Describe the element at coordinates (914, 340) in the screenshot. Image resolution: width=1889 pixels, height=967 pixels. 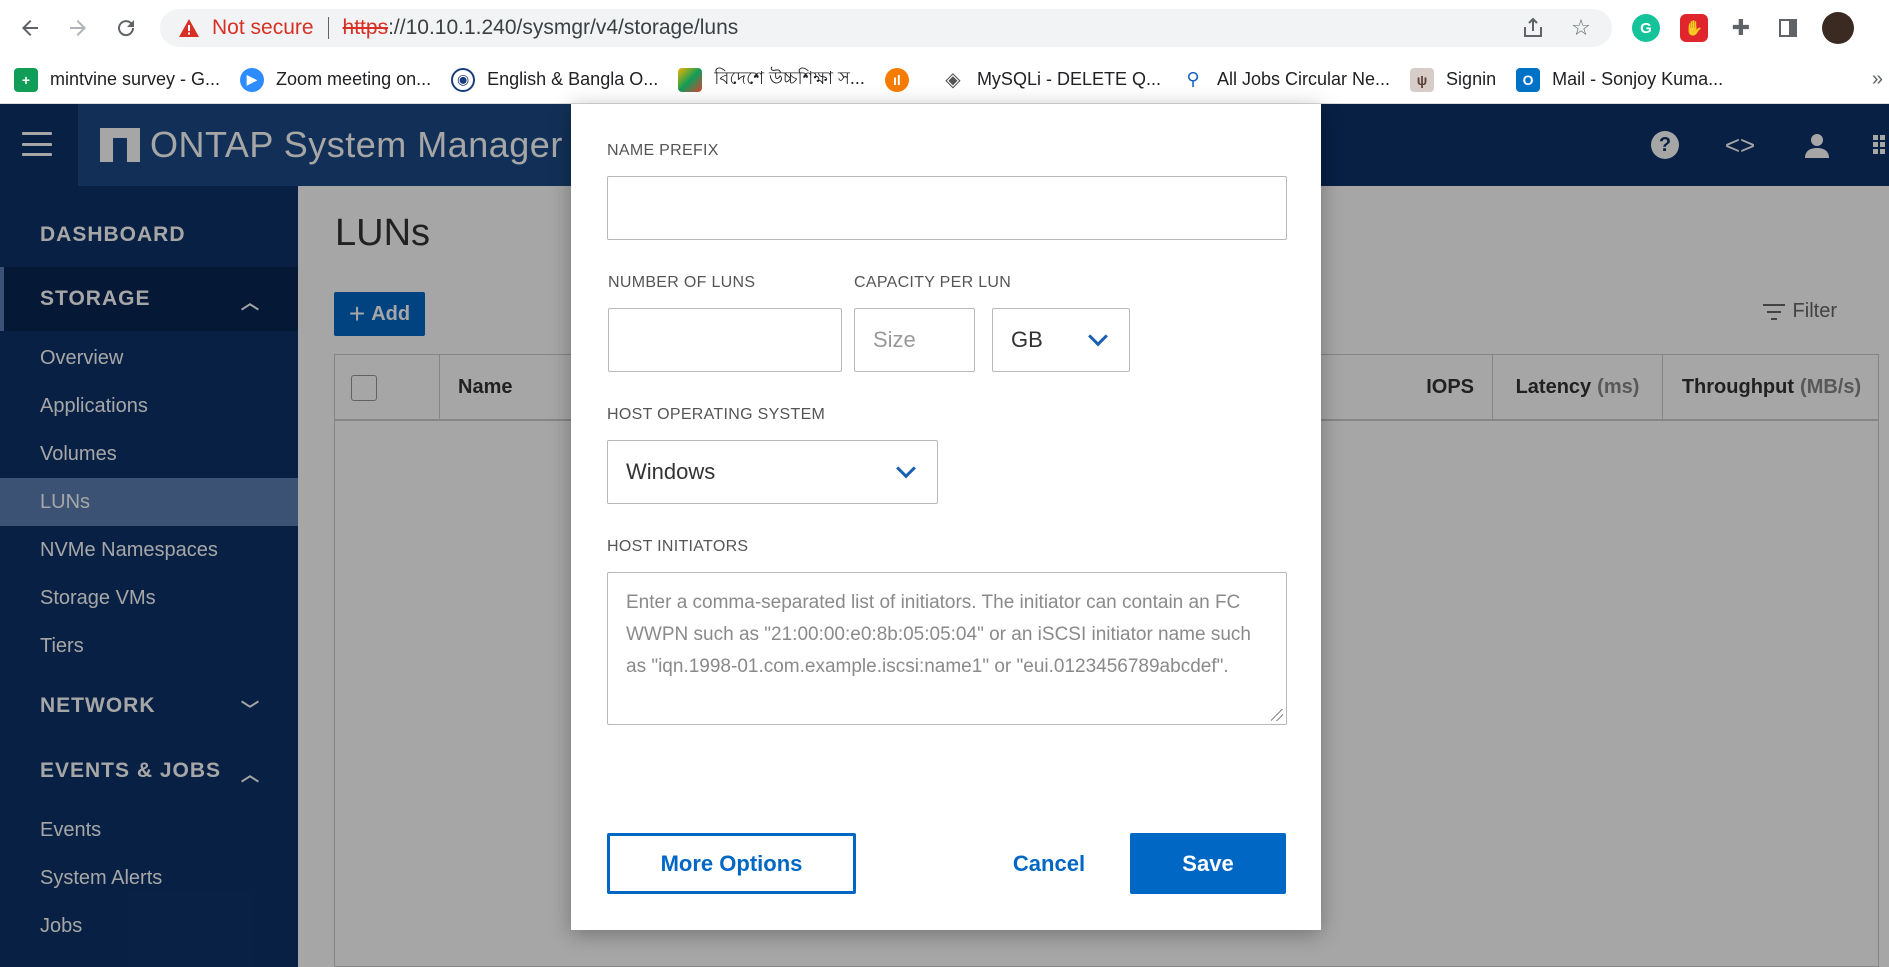
I see `size-input: Size` at that location.